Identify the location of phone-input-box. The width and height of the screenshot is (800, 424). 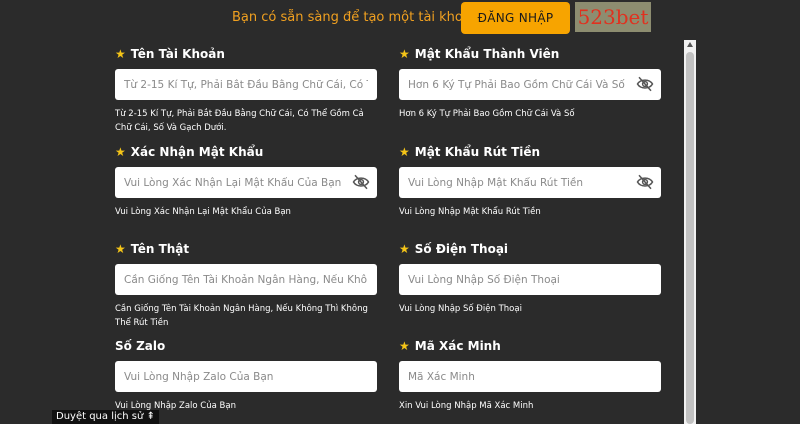
(530, 279).